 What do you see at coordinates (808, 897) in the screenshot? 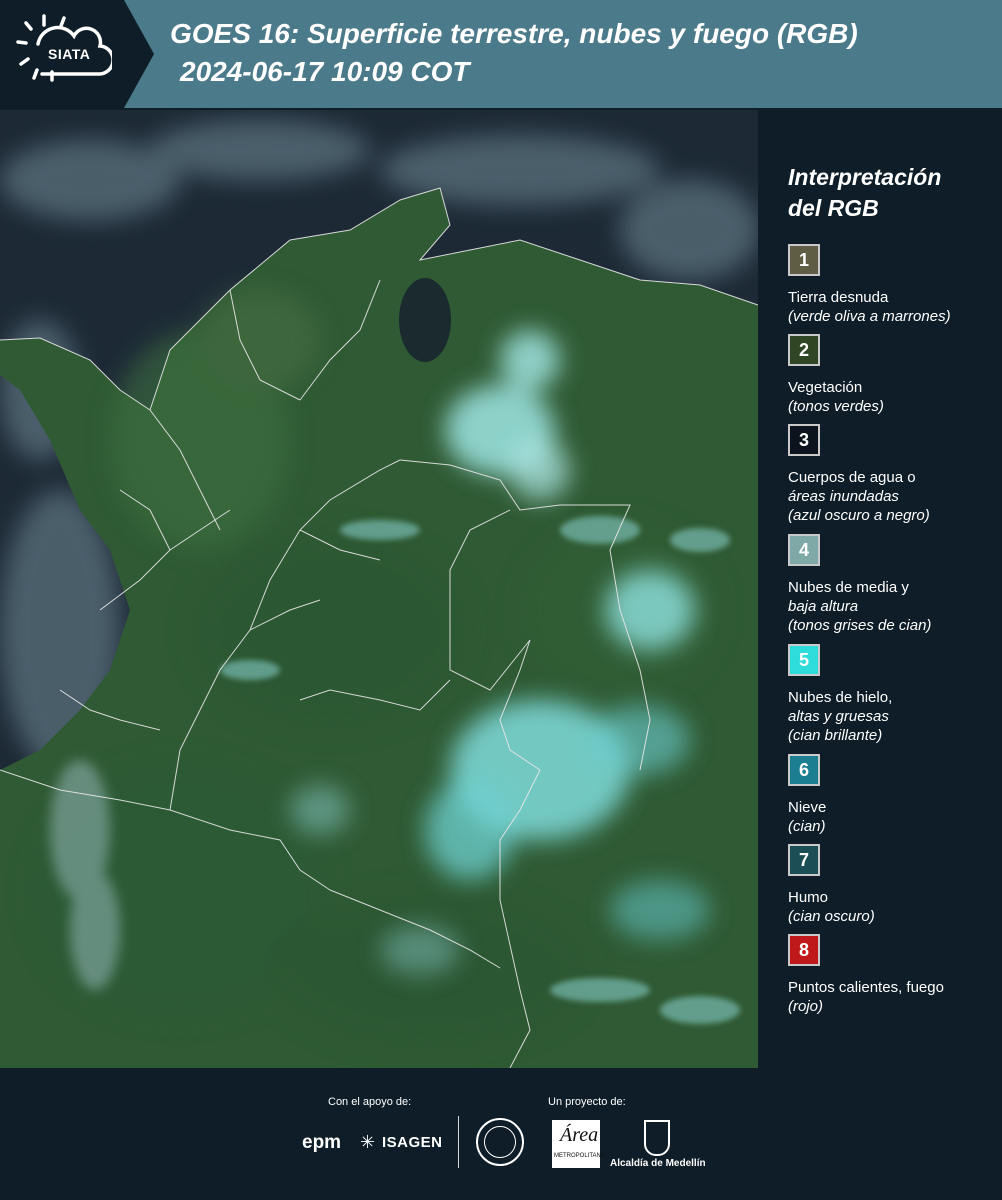
I see `legend-item-label: Humo` at bounding box center [808, 897].